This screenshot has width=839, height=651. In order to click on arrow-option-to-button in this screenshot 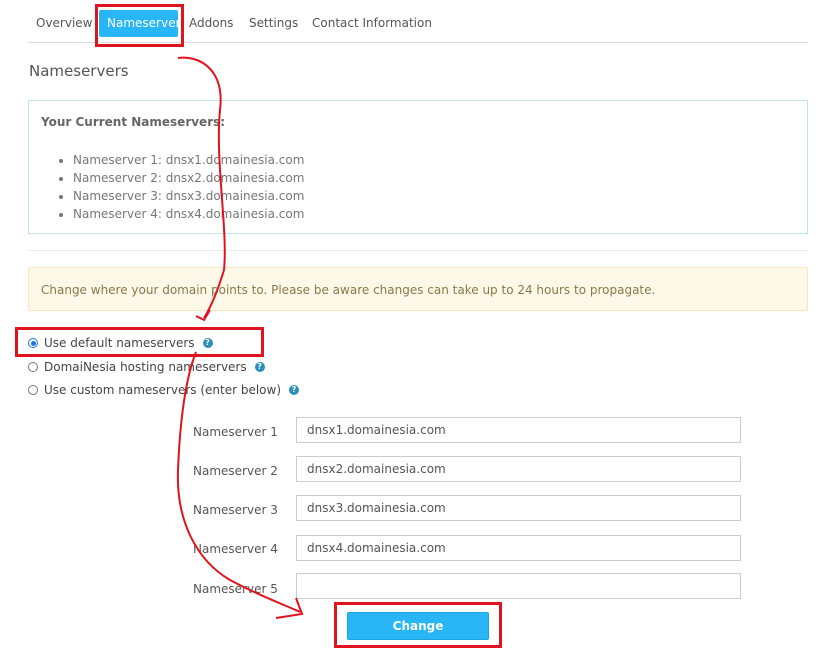, I will do `click(238, 482)`.